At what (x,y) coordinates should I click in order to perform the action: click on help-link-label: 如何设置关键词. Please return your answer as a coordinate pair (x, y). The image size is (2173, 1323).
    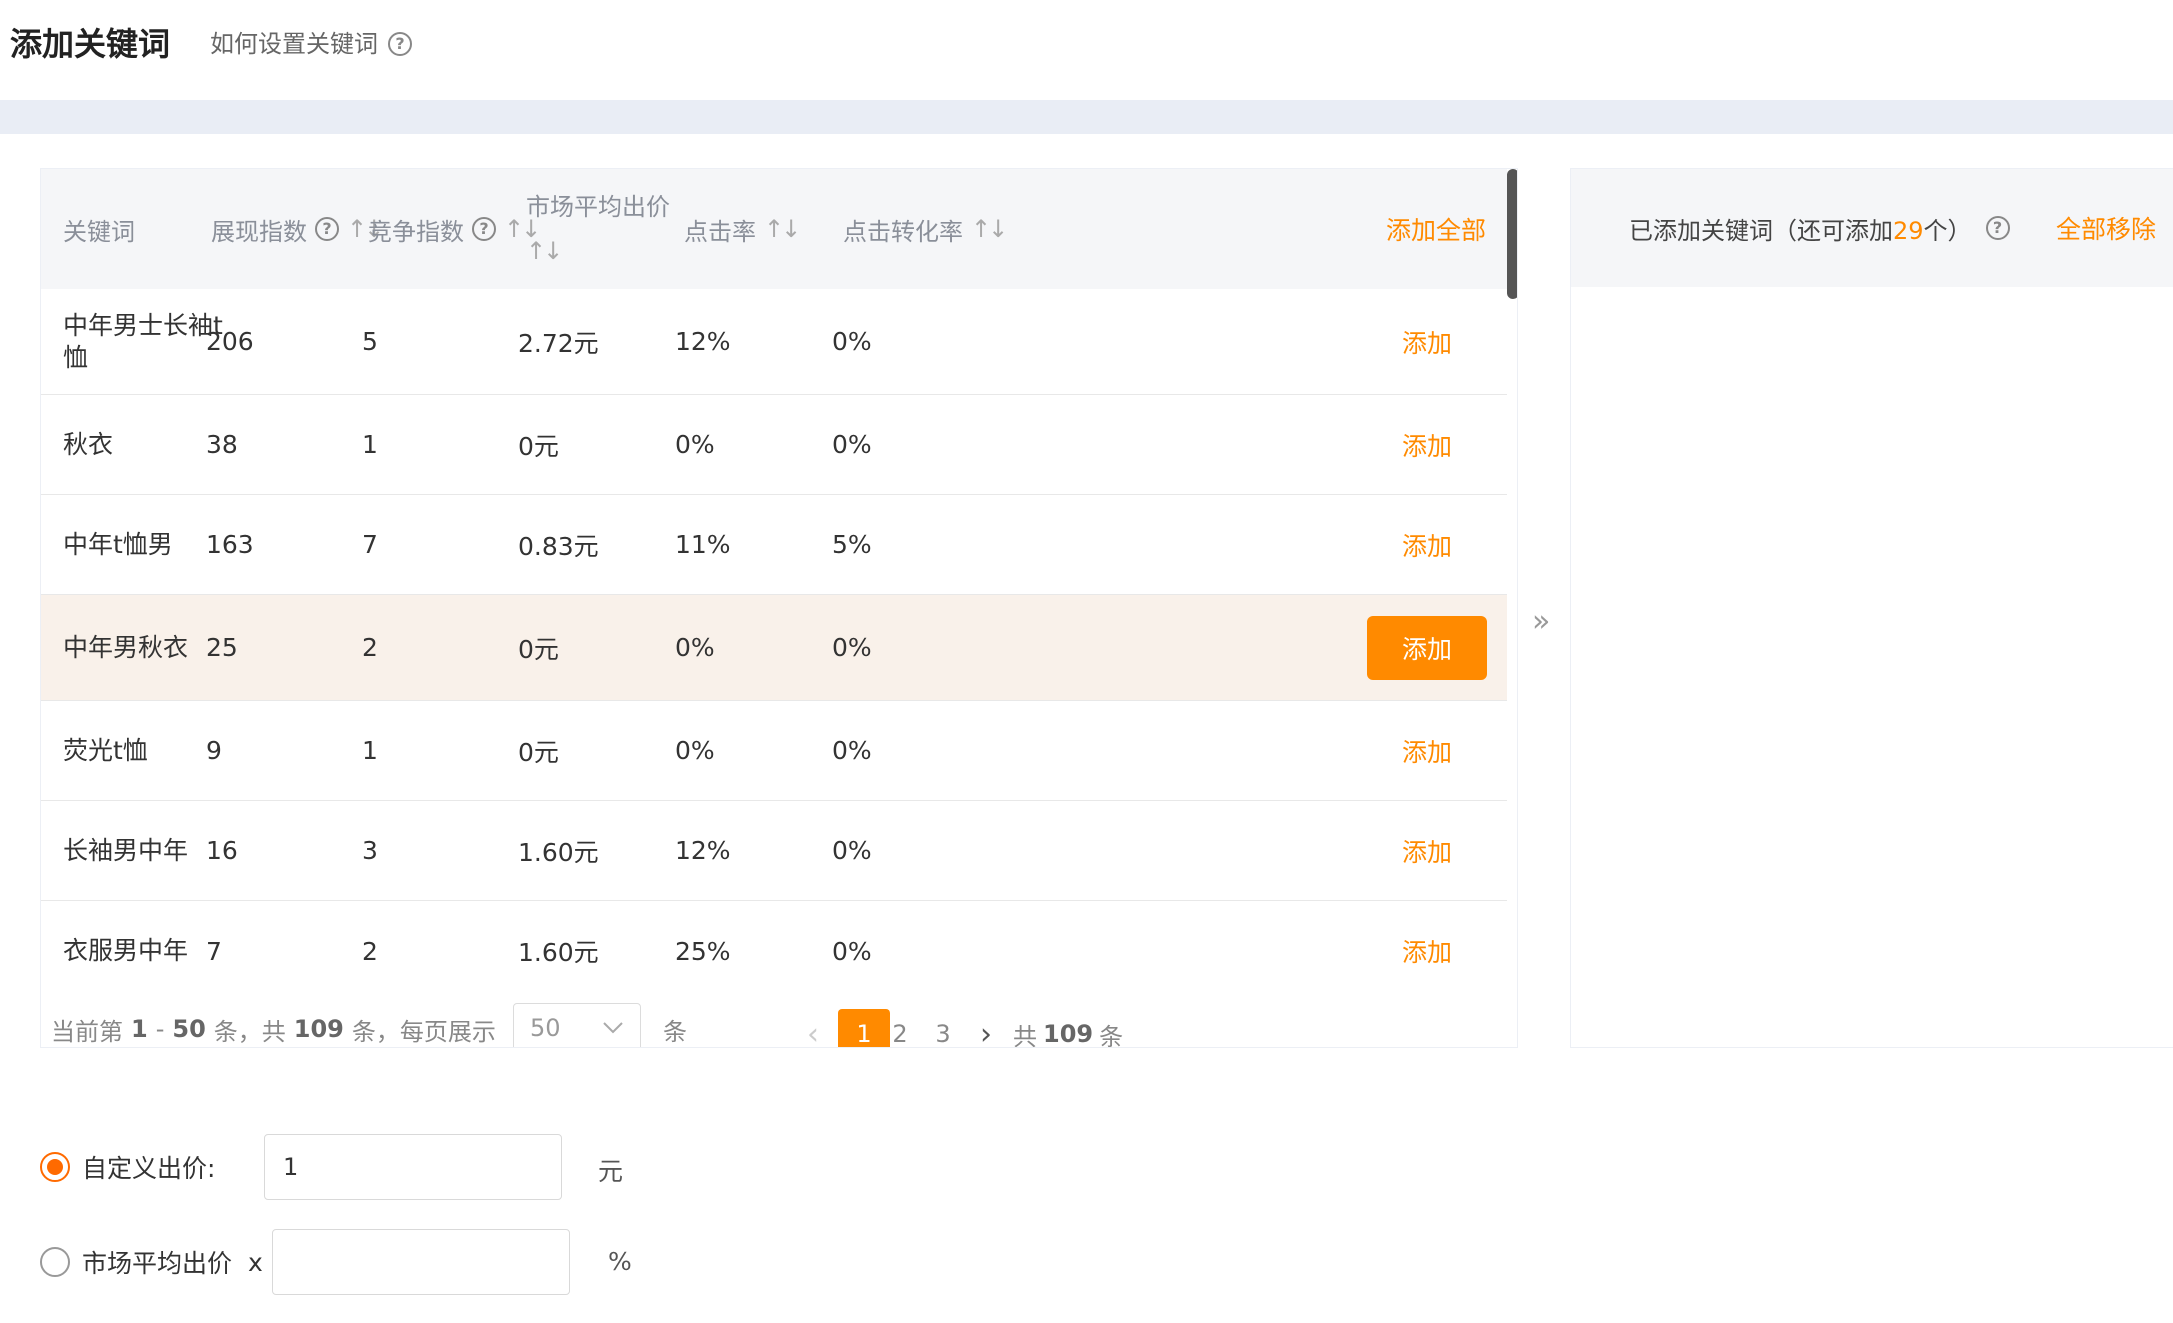
    Looking at the image, I should click on (294, 44).